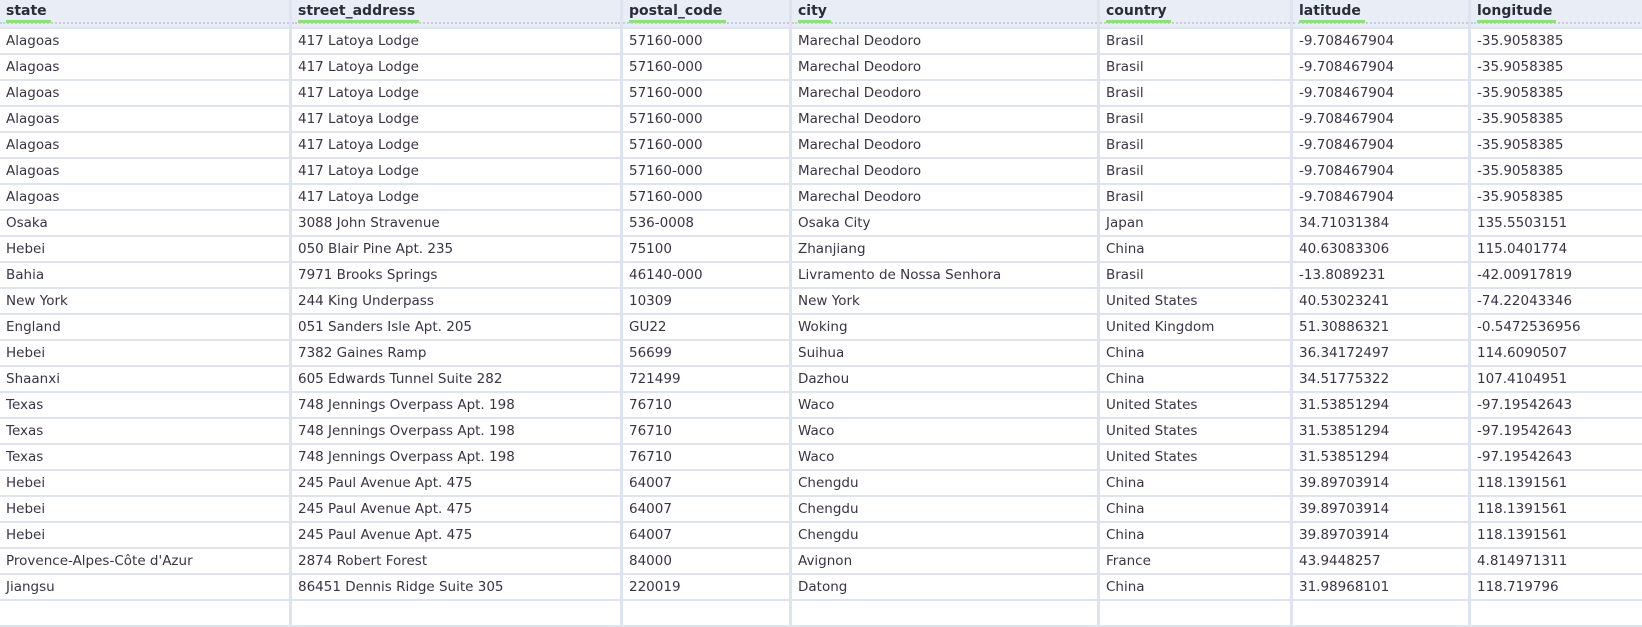 Image resolution: width=1642 pixels, height=627 pixels. Describe the element at coordinates (944, 275) in the screenshot. I see `cell-city: Livramento de Nossa Senhora` at that location.